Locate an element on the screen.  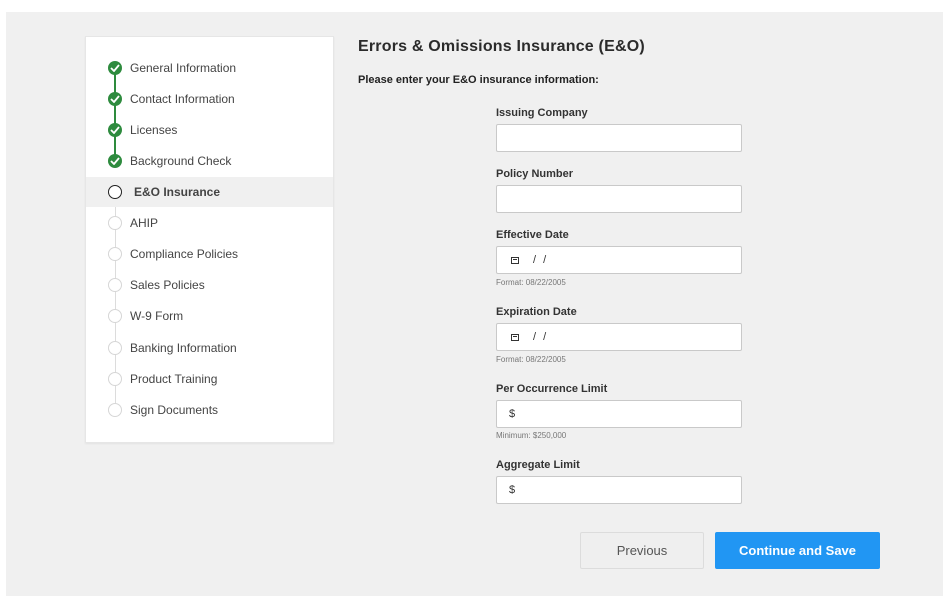
effective-date-label: Effective Date is located at coordinates (532, 235).